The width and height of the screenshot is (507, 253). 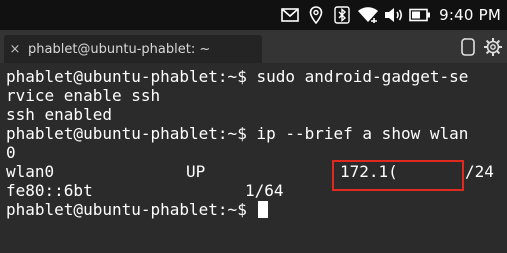 What do you see at coordinates (119, 49) in the screenshot?
I see `tab-title: phablet@ubuntu-phablet: ~` at bounding box center [119, 49].